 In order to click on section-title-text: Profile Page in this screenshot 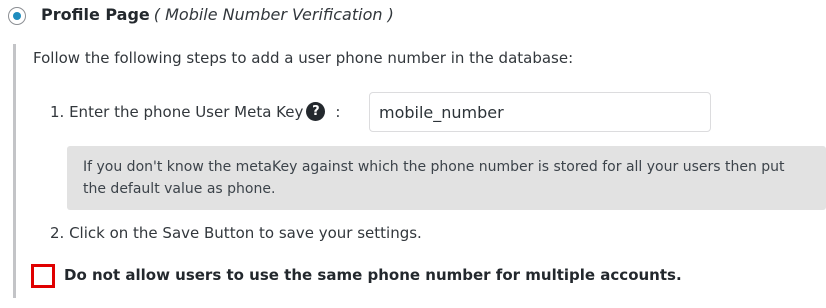, I will do `click(95, 14)`.